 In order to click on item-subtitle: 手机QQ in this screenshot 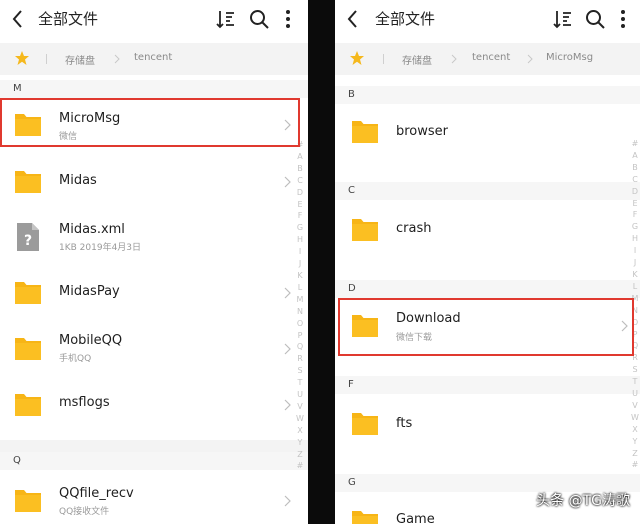, I will do `click(75, 359)`.